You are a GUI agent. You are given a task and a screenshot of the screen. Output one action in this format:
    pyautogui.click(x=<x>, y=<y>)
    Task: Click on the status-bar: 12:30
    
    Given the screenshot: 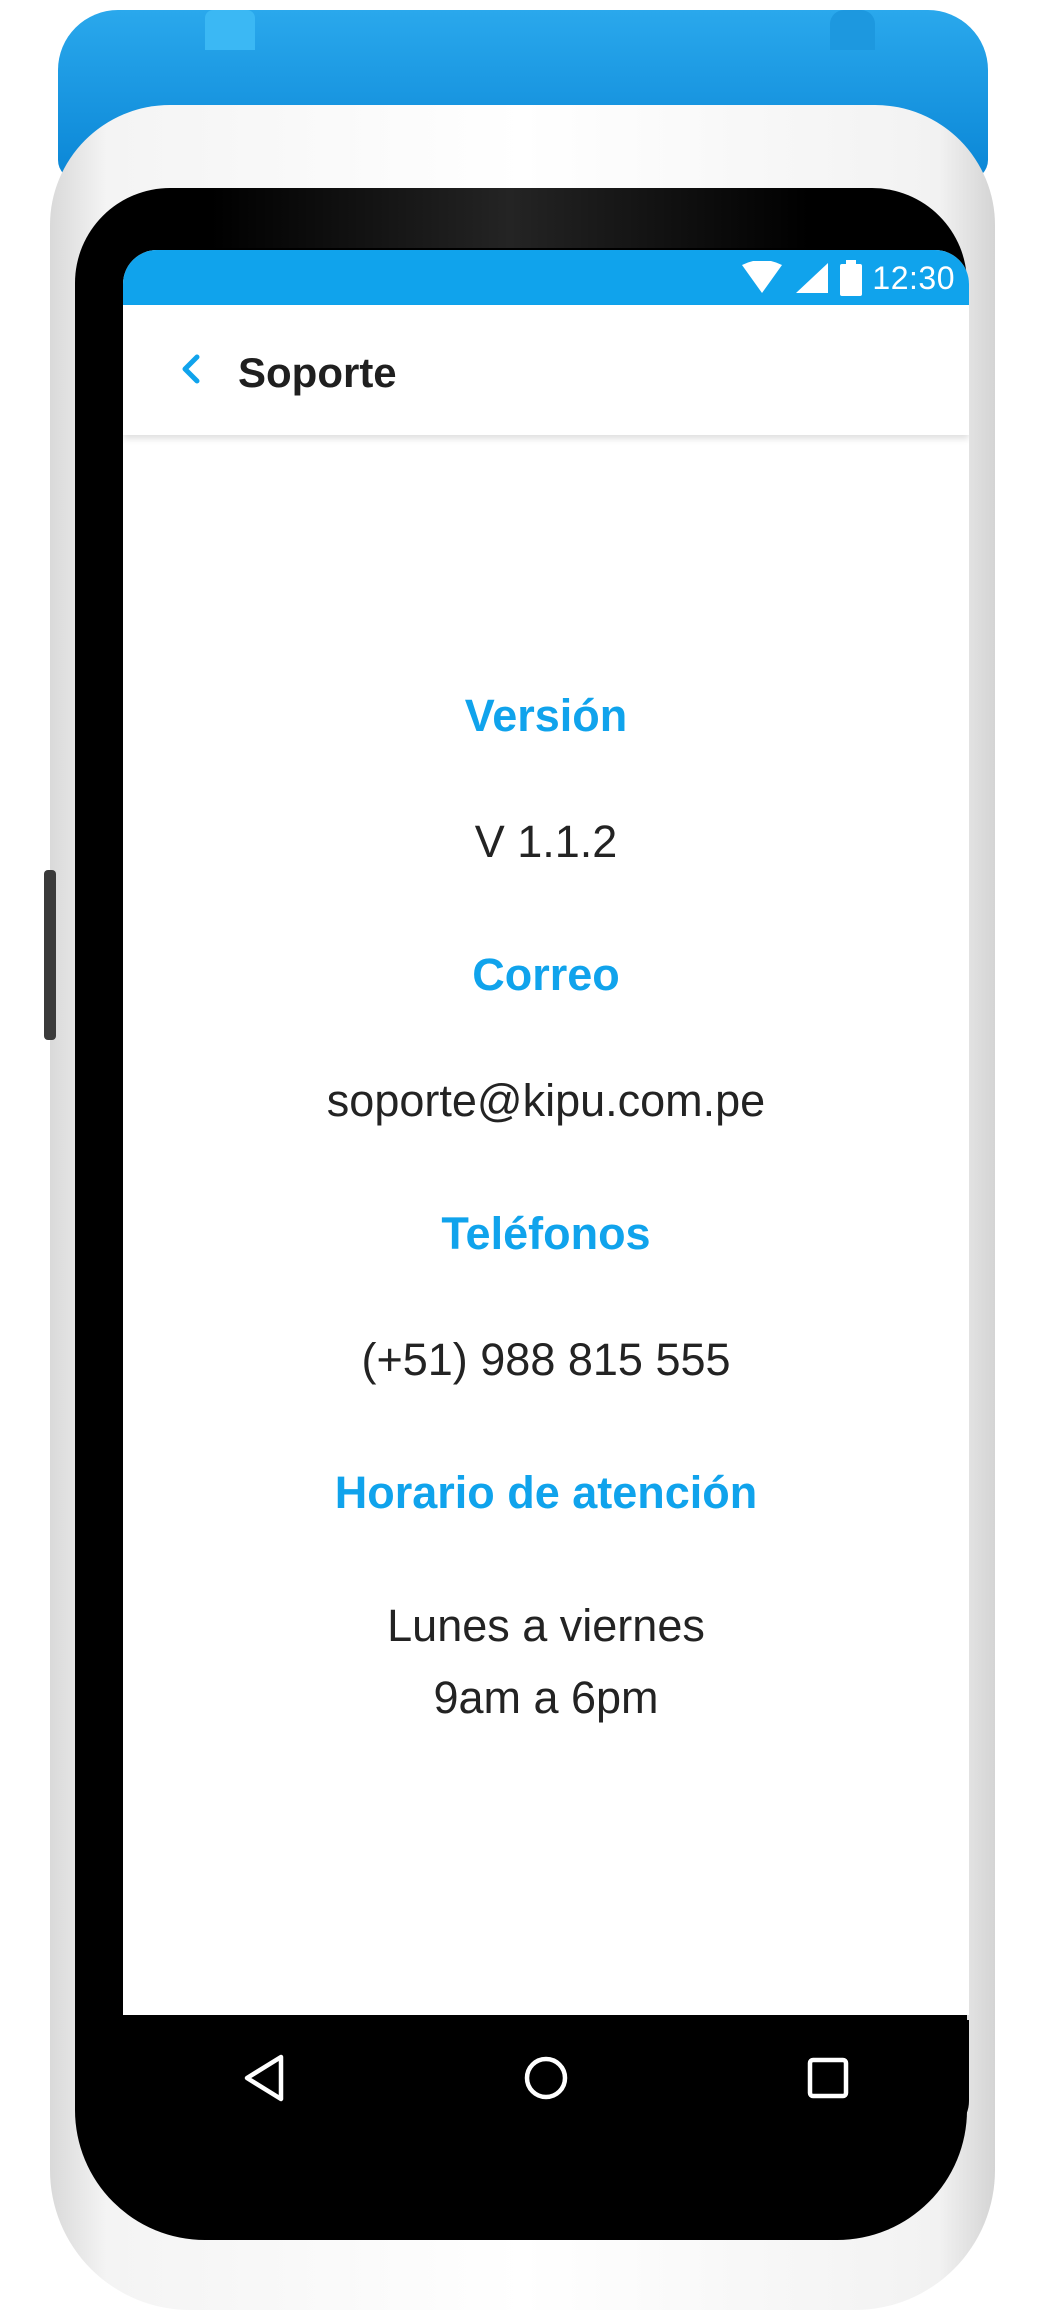 What is the action you would take?
    pyautogui.click(x=546, y=277)
    